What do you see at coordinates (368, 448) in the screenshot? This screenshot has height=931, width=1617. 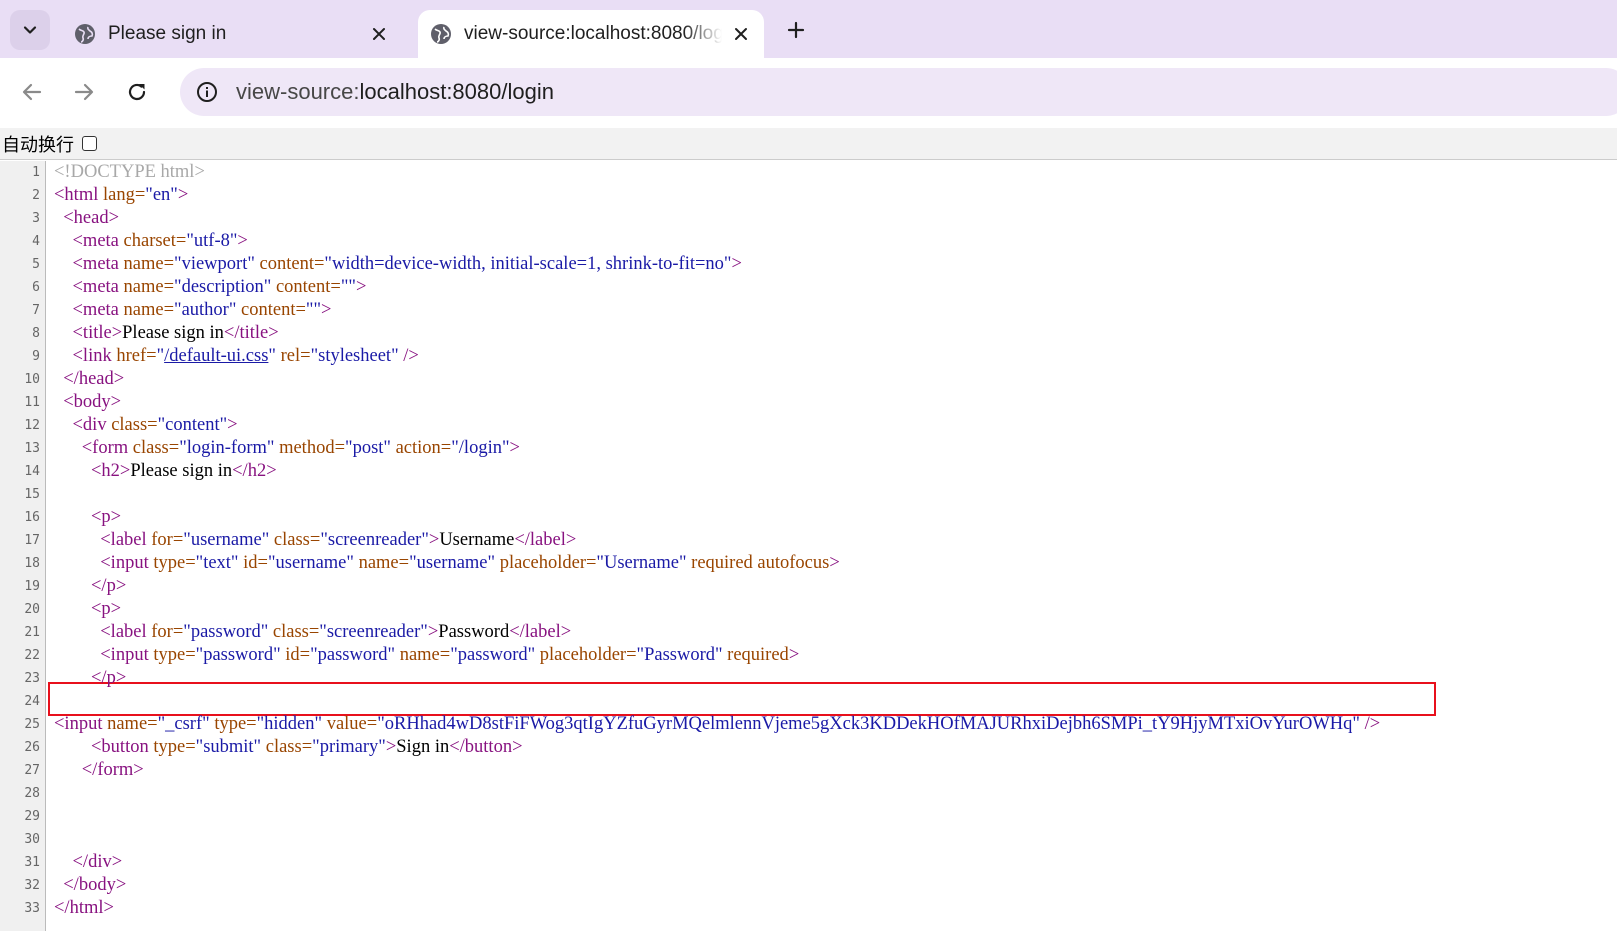 I see `code-token: "post"` at bounding box center [368, 448].